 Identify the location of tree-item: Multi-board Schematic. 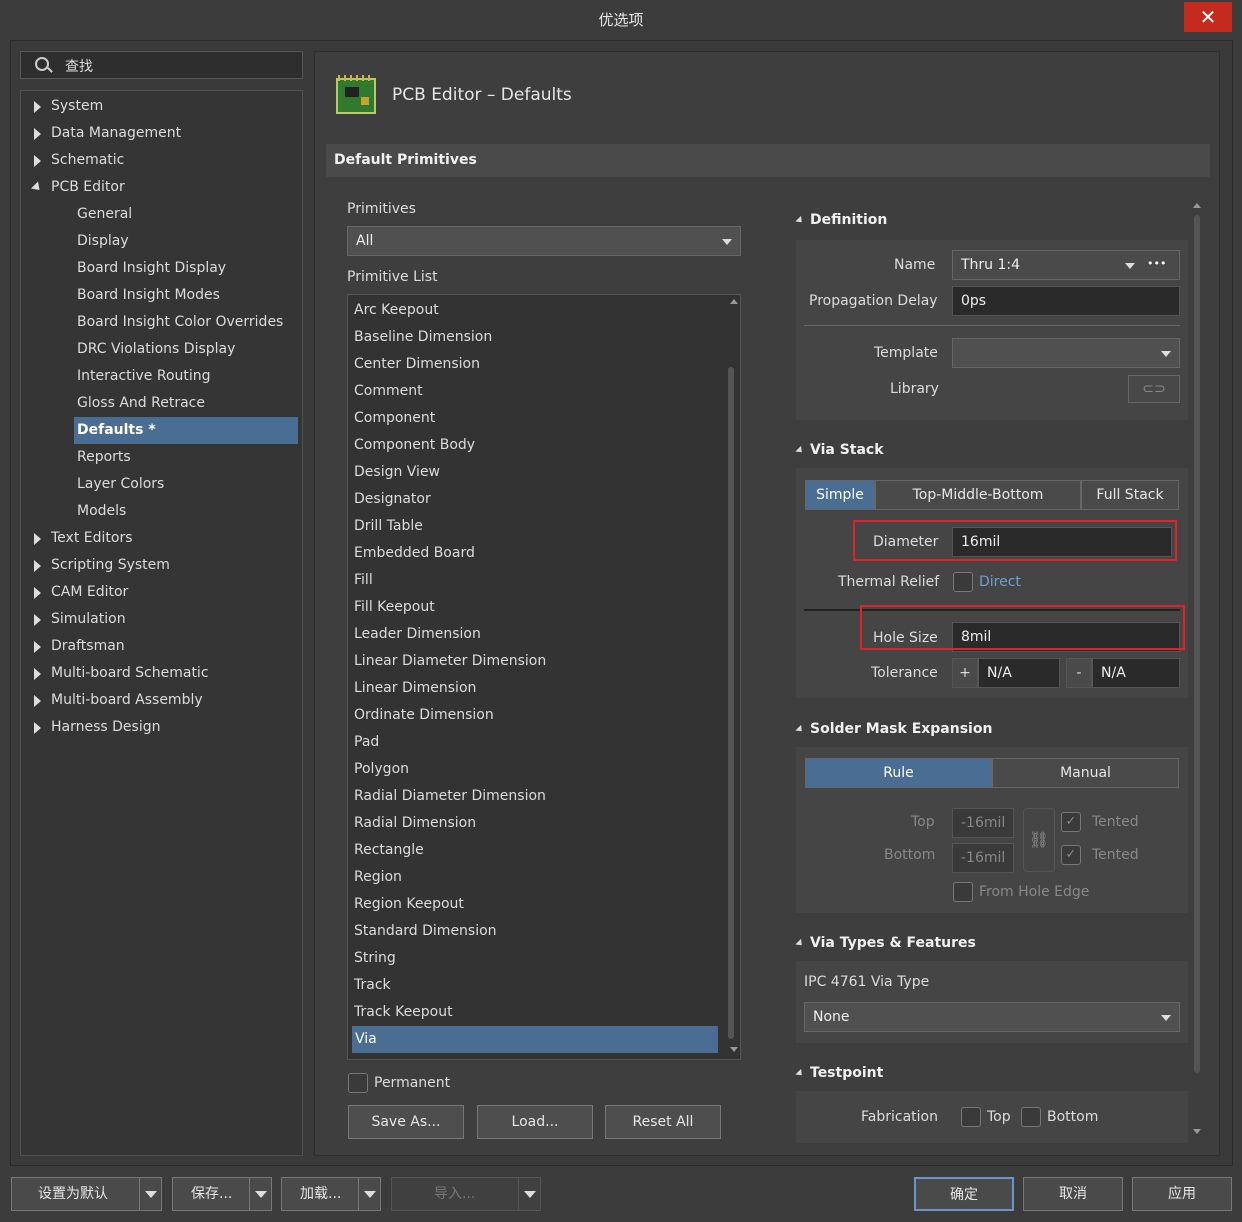
(130, 673).